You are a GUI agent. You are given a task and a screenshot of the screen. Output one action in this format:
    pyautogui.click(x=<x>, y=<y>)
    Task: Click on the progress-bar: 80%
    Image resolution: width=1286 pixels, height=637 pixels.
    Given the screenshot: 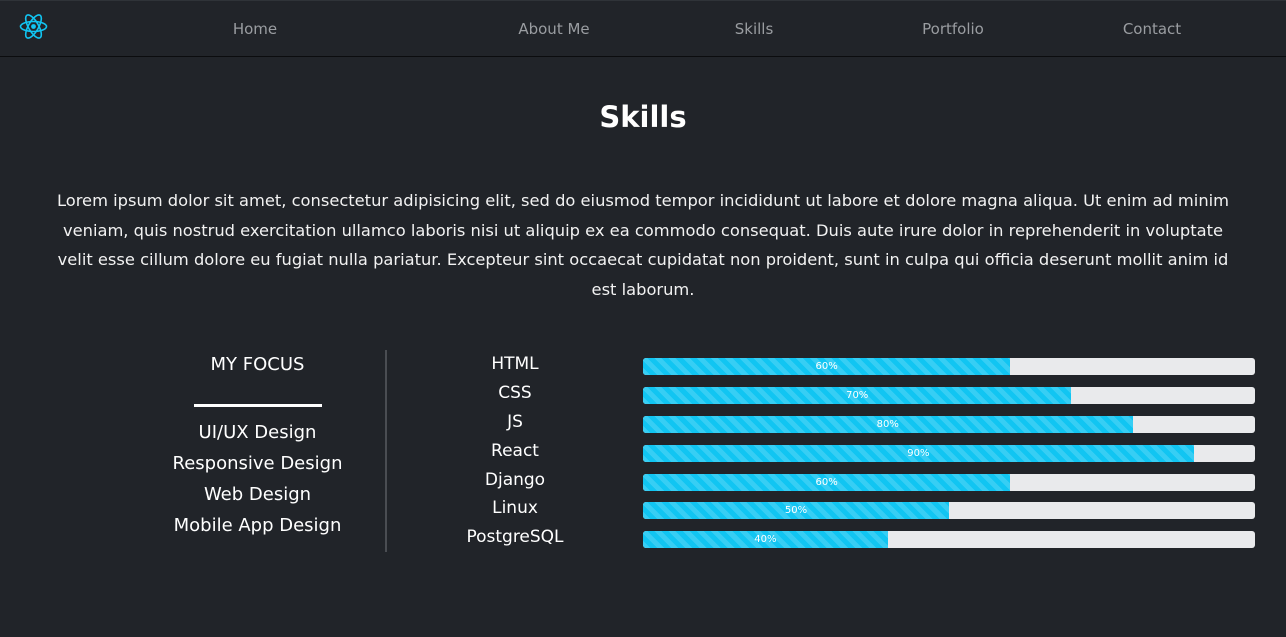 What is the action you would take?
    pyautogui.click(x=949, y=424)
    